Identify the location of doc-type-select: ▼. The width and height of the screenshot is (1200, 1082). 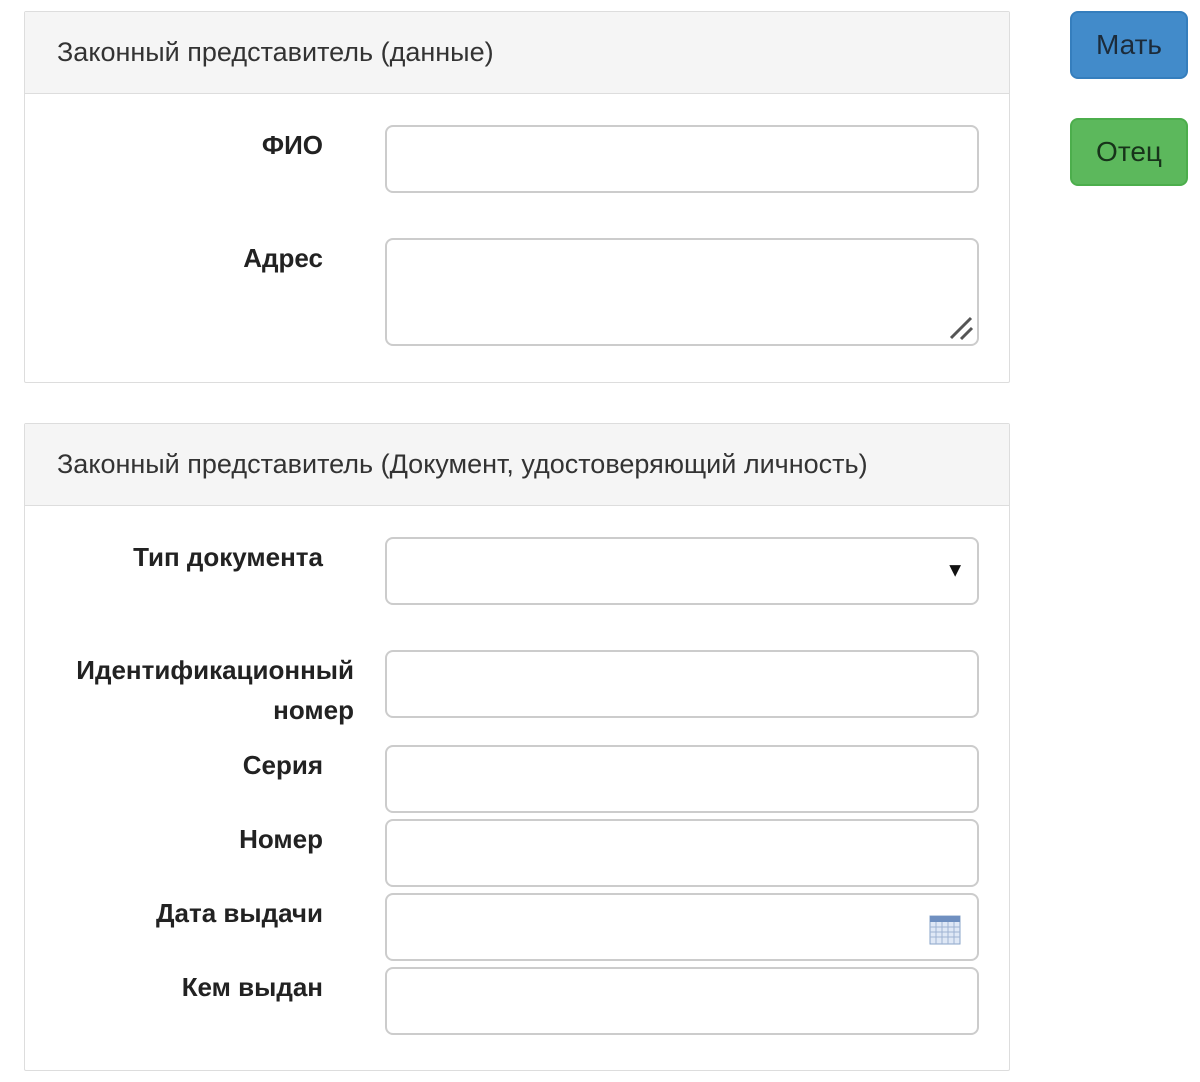
(682, 571).